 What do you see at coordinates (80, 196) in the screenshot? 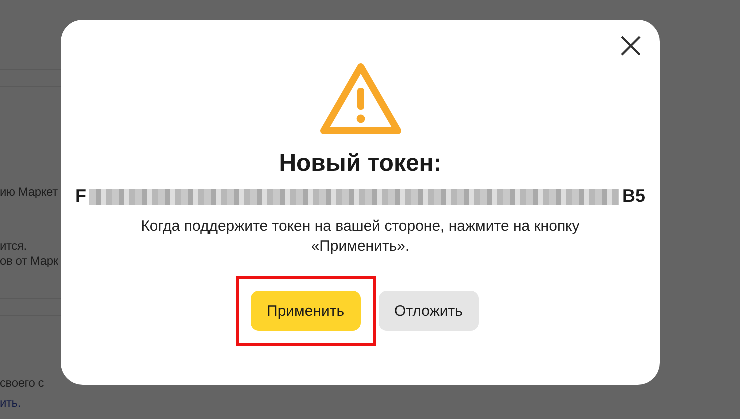
I see `token-start: F` at bounding box center [80, 196].